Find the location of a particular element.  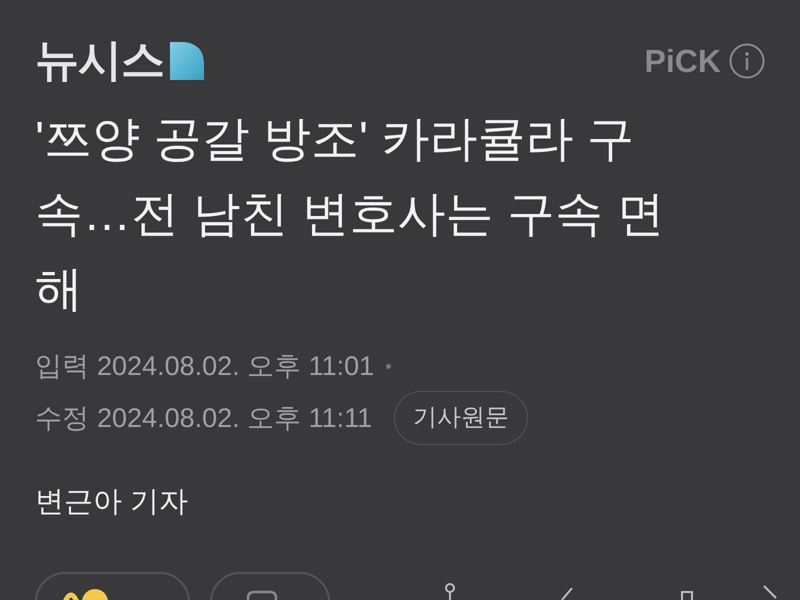

edit-time: 2024.08.02. 오후 11:11 is located at coordinates (234, 418).